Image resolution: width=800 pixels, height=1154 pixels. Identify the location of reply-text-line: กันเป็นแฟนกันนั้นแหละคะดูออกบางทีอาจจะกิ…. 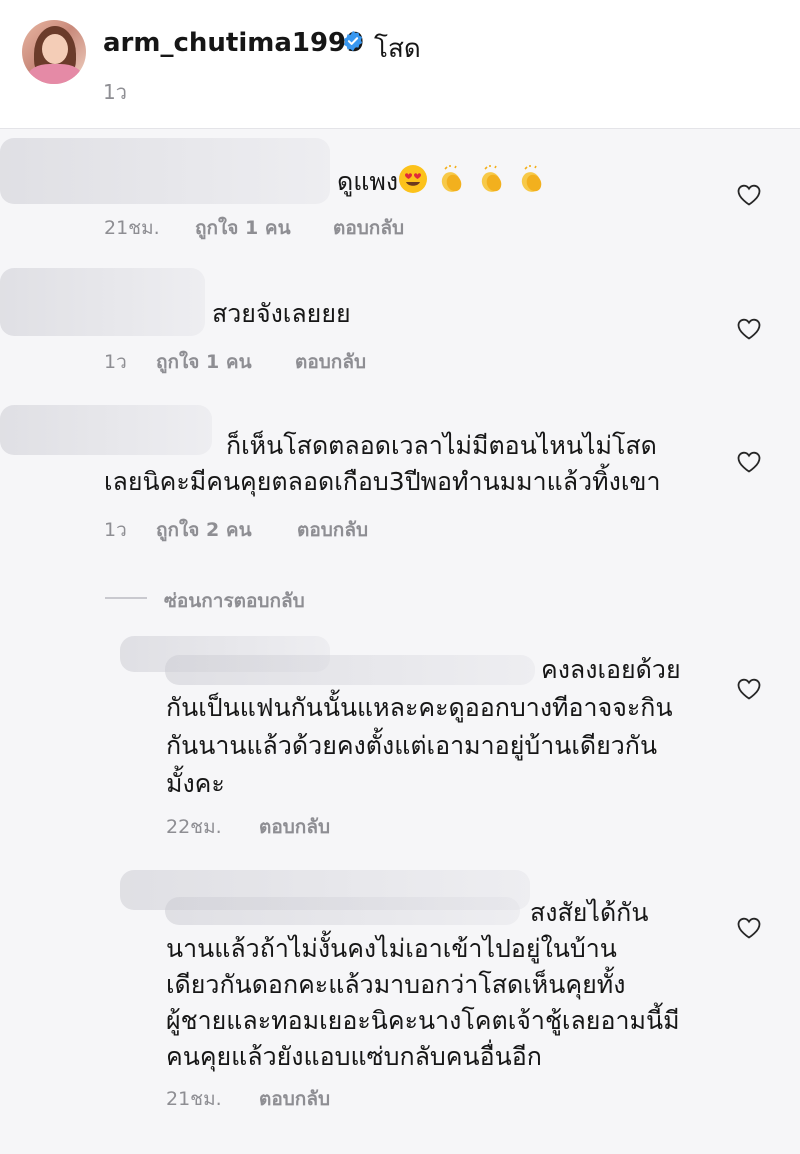
(419, 707).